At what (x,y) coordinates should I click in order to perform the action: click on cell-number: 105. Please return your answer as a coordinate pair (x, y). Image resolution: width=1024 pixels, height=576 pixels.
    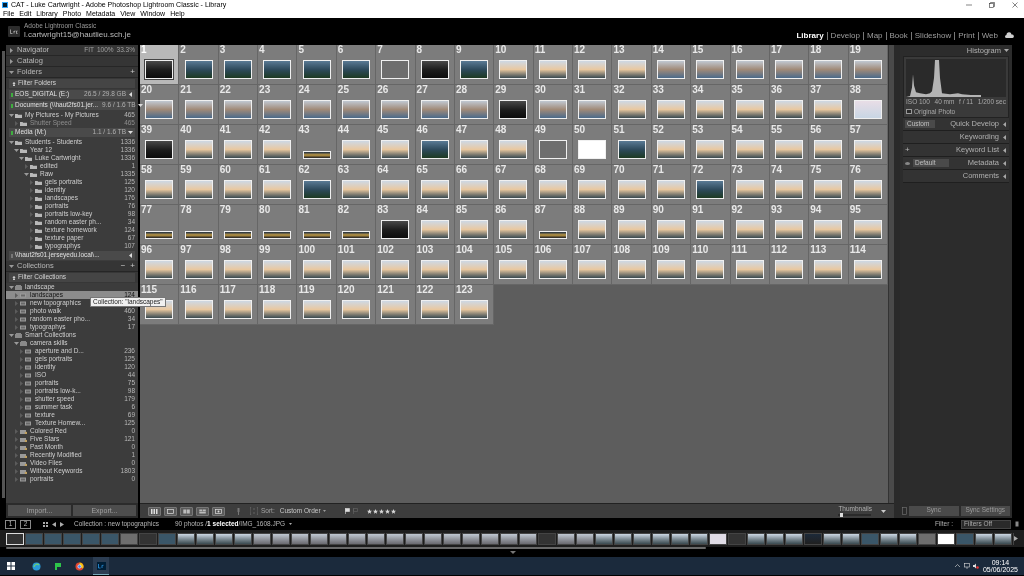
    Looking at the image, I should click on (503, 250).